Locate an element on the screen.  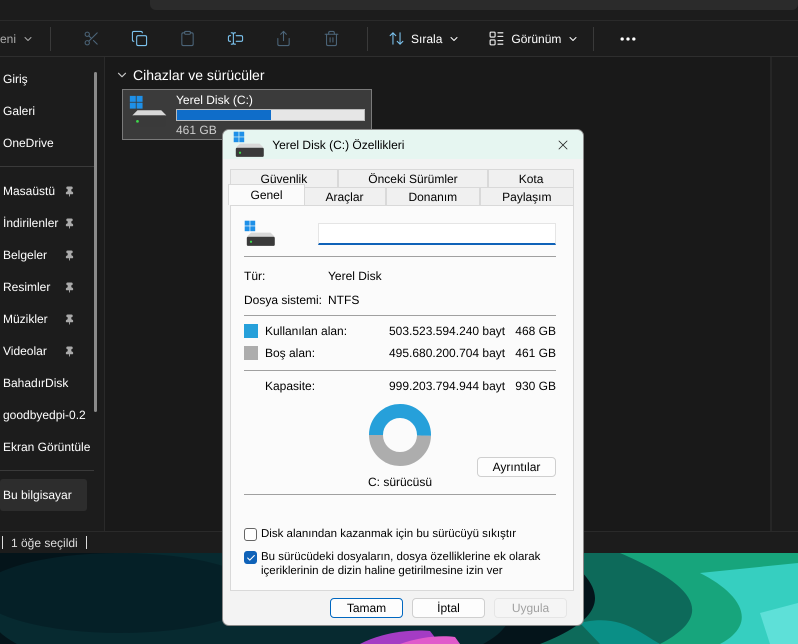
sidebar-item: BahadırDisk is located at coordinates (43, 383).